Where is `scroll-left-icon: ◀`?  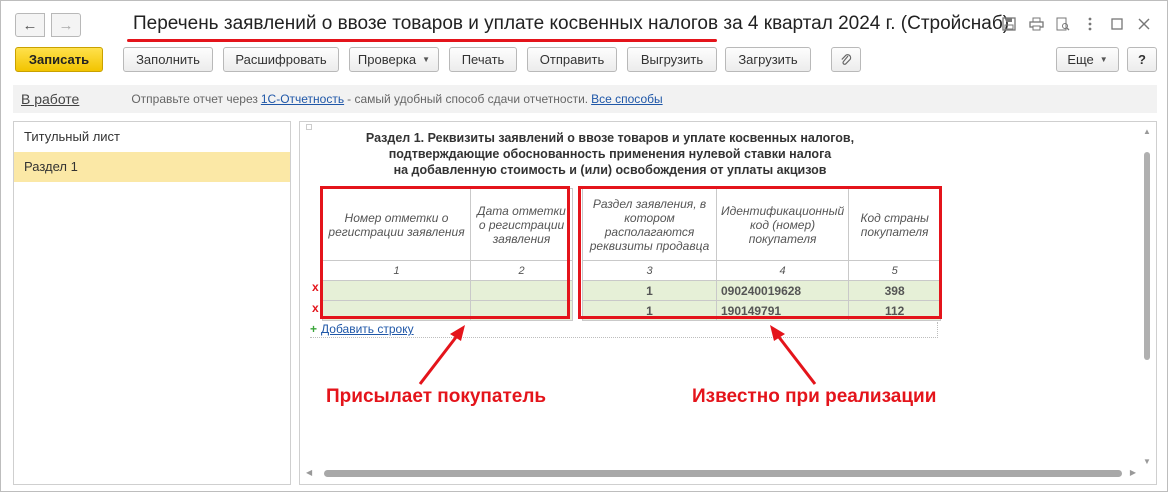 scroll-left-icon: ◀ is located at coordinates (309, 472).